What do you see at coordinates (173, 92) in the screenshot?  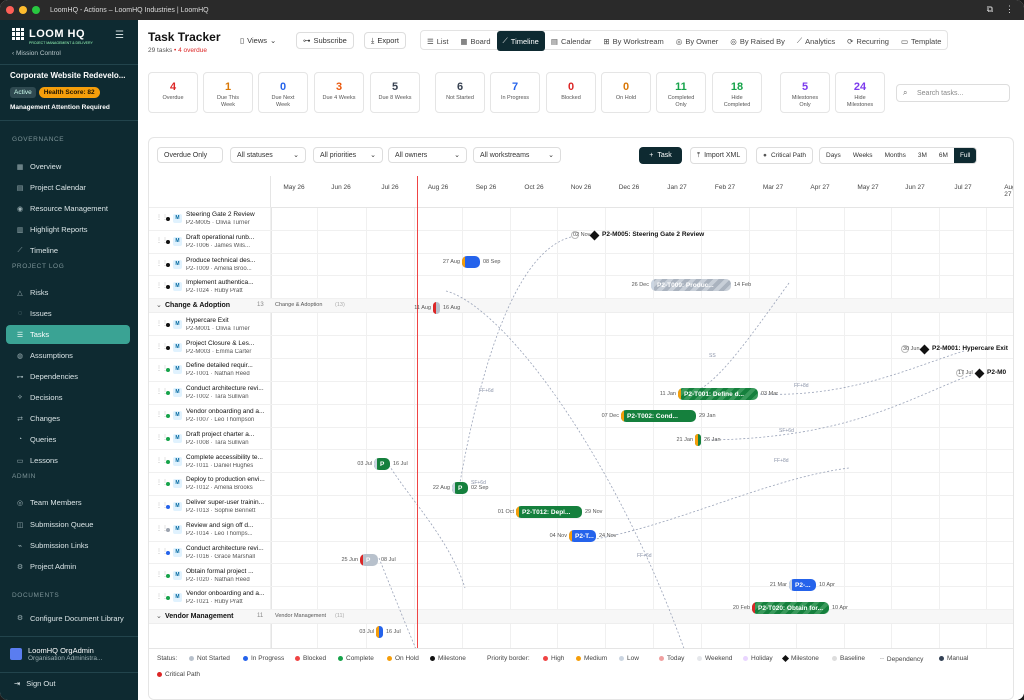 I see `stat-card-overdue: 4 Overdue` at bounding box center [173, 92].